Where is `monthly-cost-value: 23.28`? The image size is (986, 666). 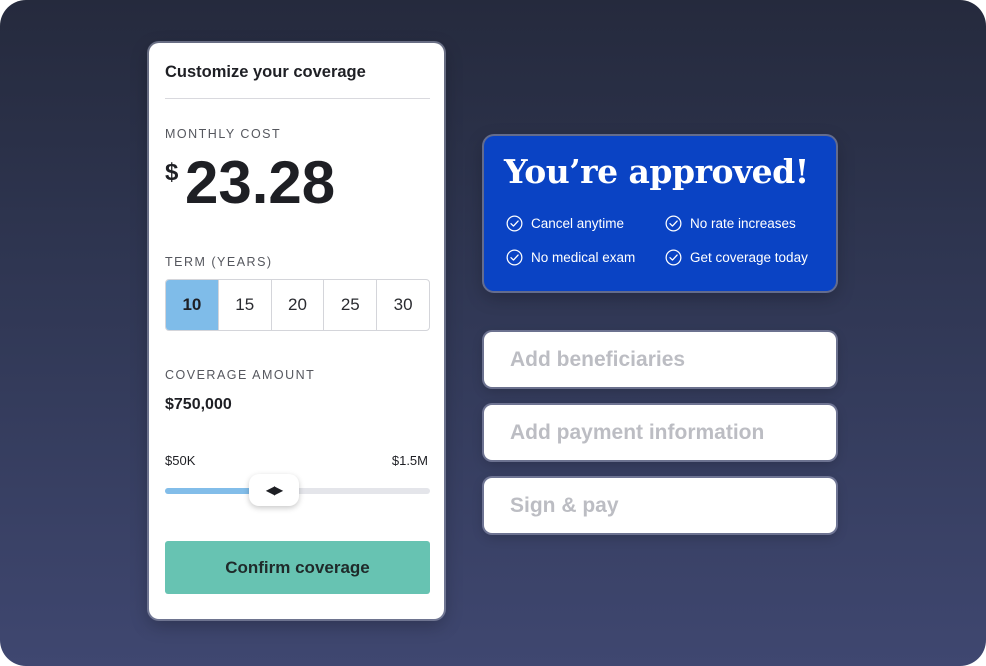 monthly-cost-value: 23.28 is located at coordinates (260, 182).